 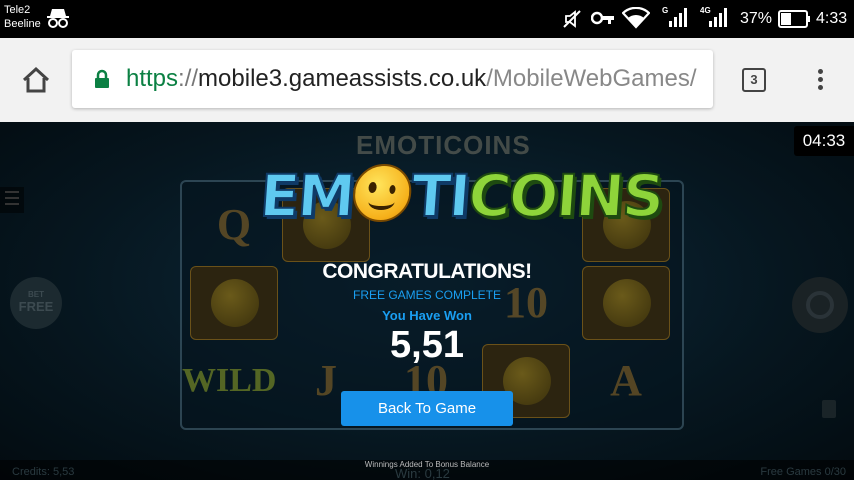 I want to click on clock: 4:33, so click(x=832, y=18).